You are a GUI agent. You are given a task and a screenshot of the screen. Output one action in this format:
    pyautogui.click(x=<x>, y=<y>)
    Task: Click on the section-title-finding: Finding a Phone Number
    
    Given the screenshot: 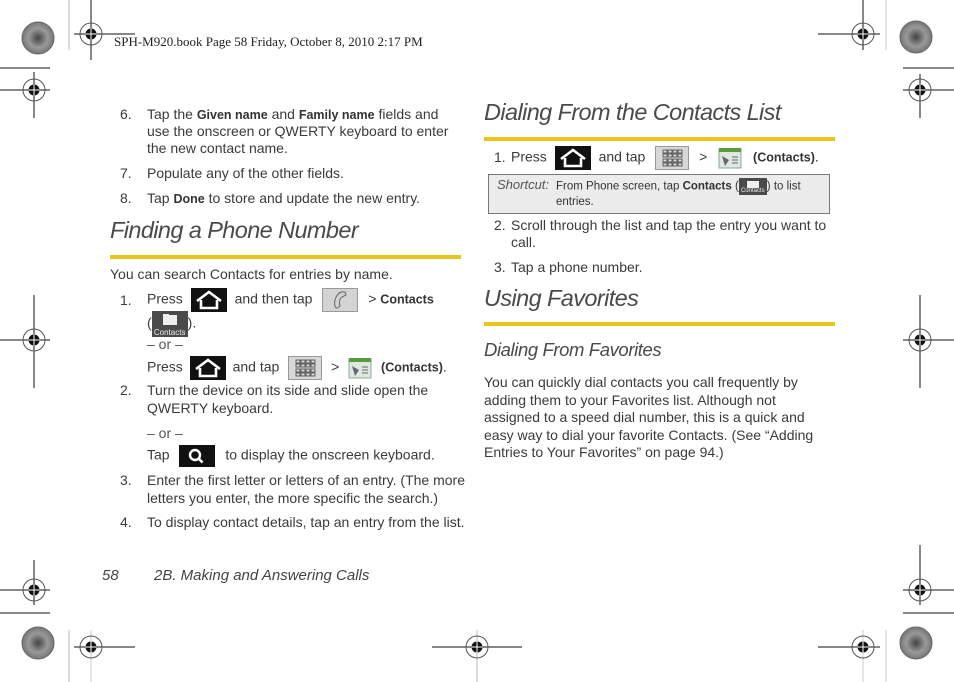 What is the action you would take?
    pyautogui.click(x=234, y=230)
    